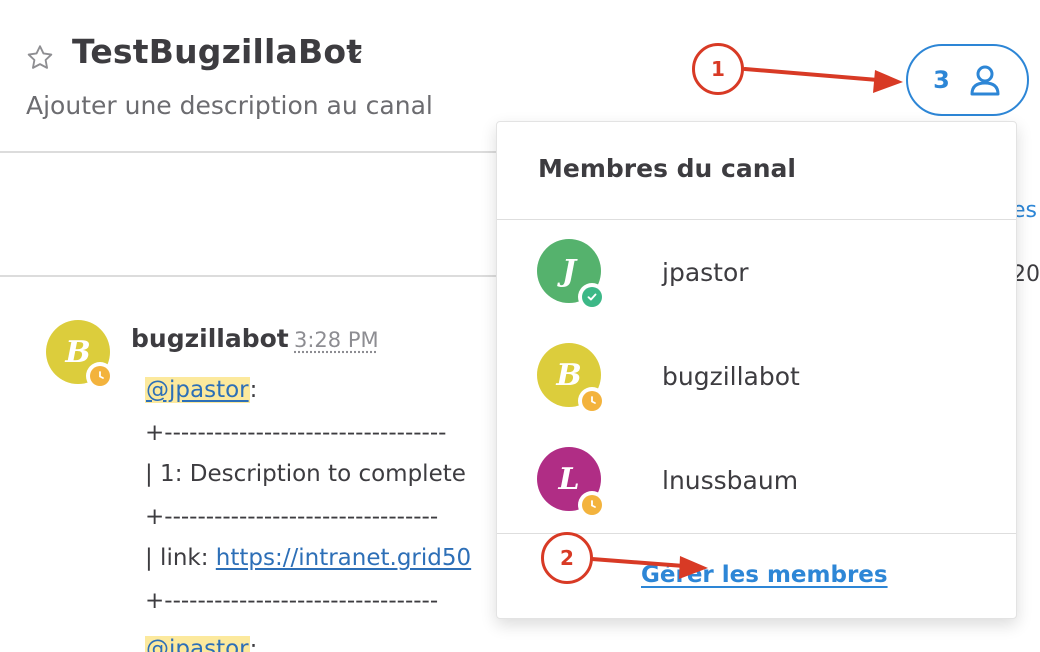  I want to click on check-icon, so click(592, 297).